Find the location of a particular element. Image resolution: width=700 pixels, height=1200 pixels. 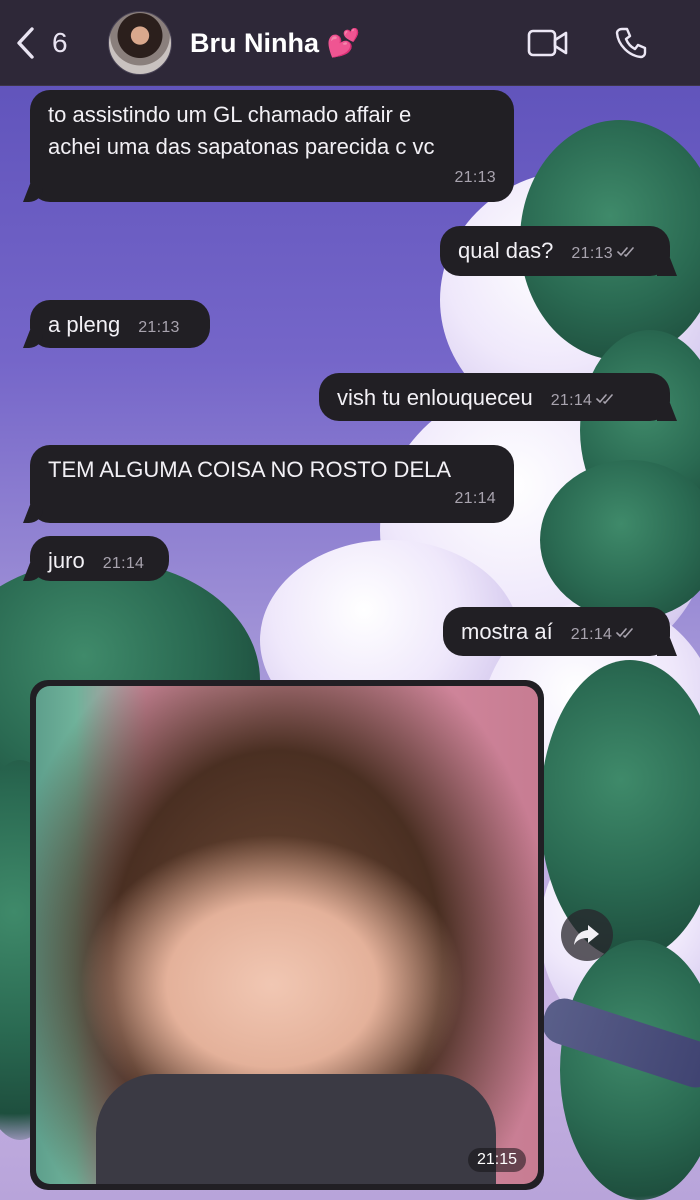

chevron-left-icon is located at coordinates (25, 42).